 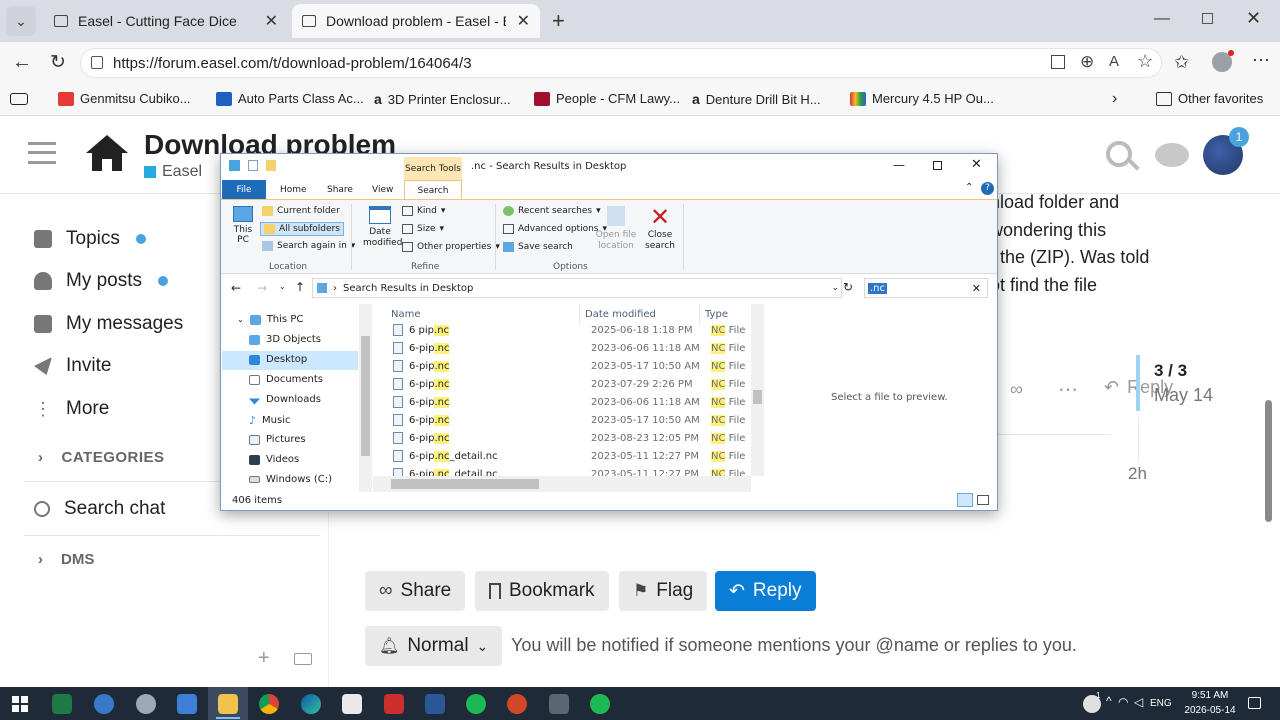 I want to click on notification-center-icon, so click(x=1254, y=703).